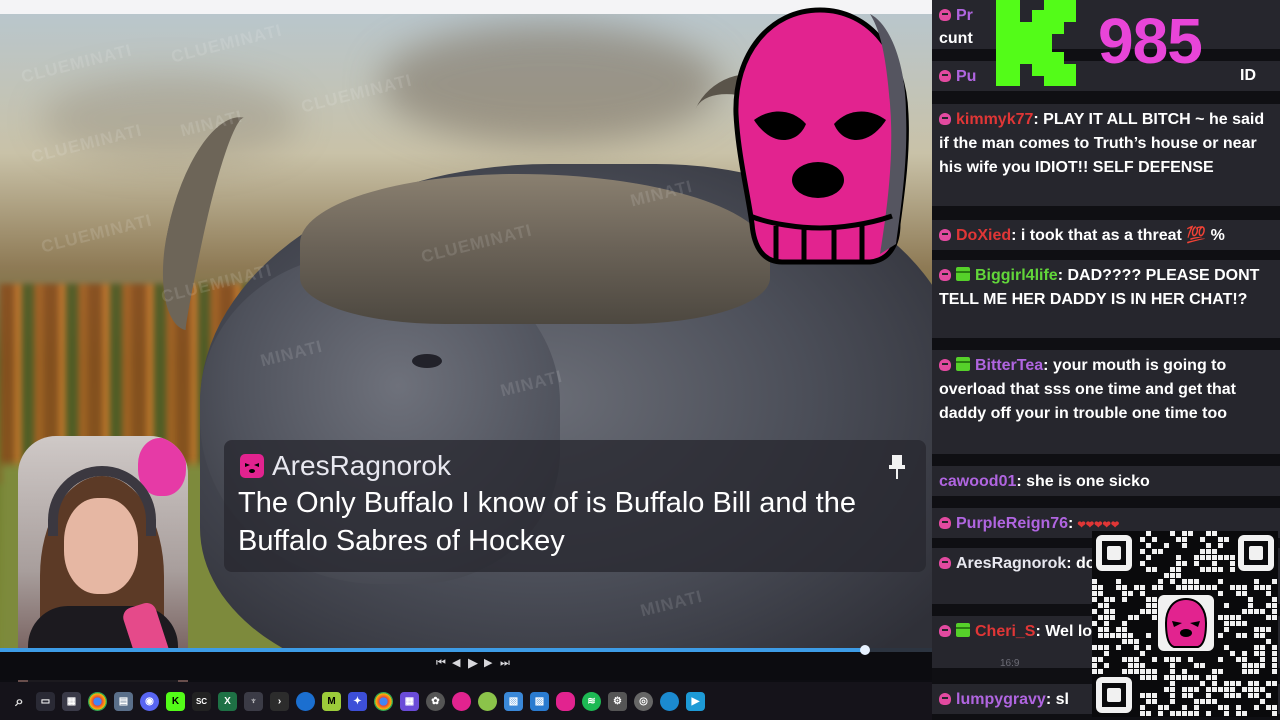 This screenshot has height=720, width=1280. What do you see at coordinates (964, 15) in the screenshot?
I see `chat-username: Pr` at bounding box center [964, 15].